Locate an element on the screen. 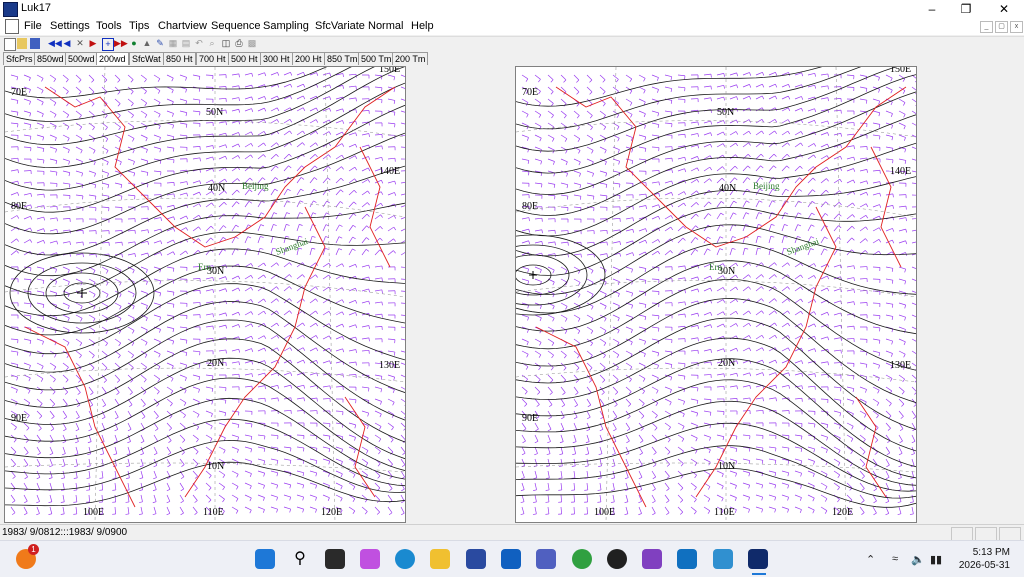  tab-850tm: 850 Tm is located at coordinates (342, 58).